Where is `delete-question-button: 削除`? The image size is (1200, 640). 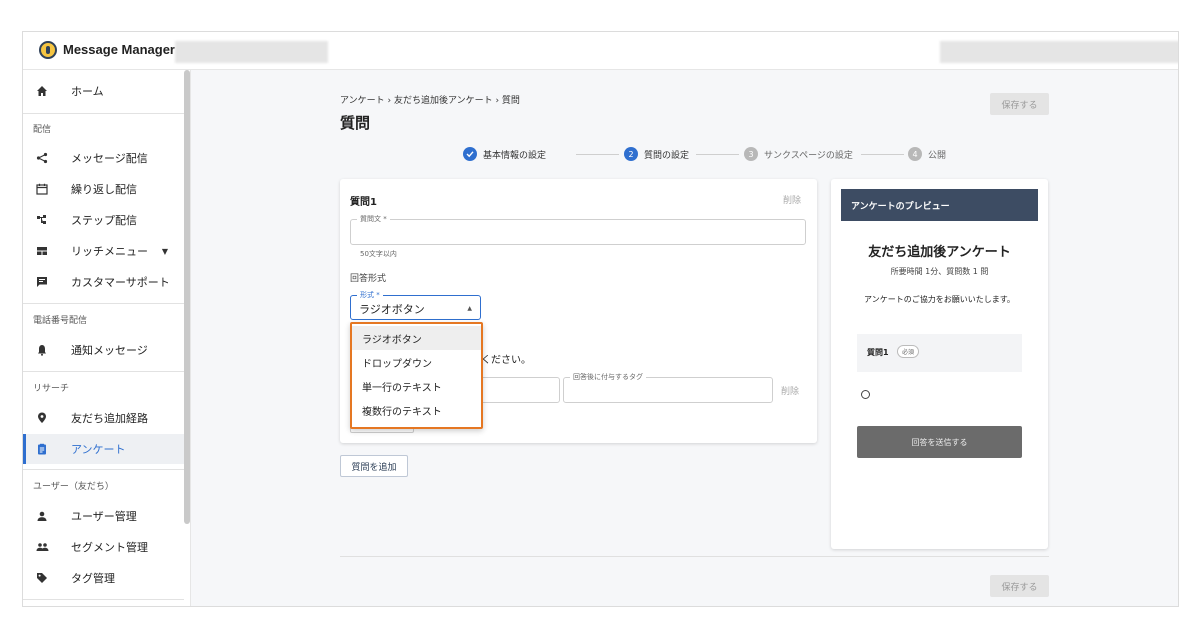
delete-question-button: 削除 is located at coordinates (792, 199).